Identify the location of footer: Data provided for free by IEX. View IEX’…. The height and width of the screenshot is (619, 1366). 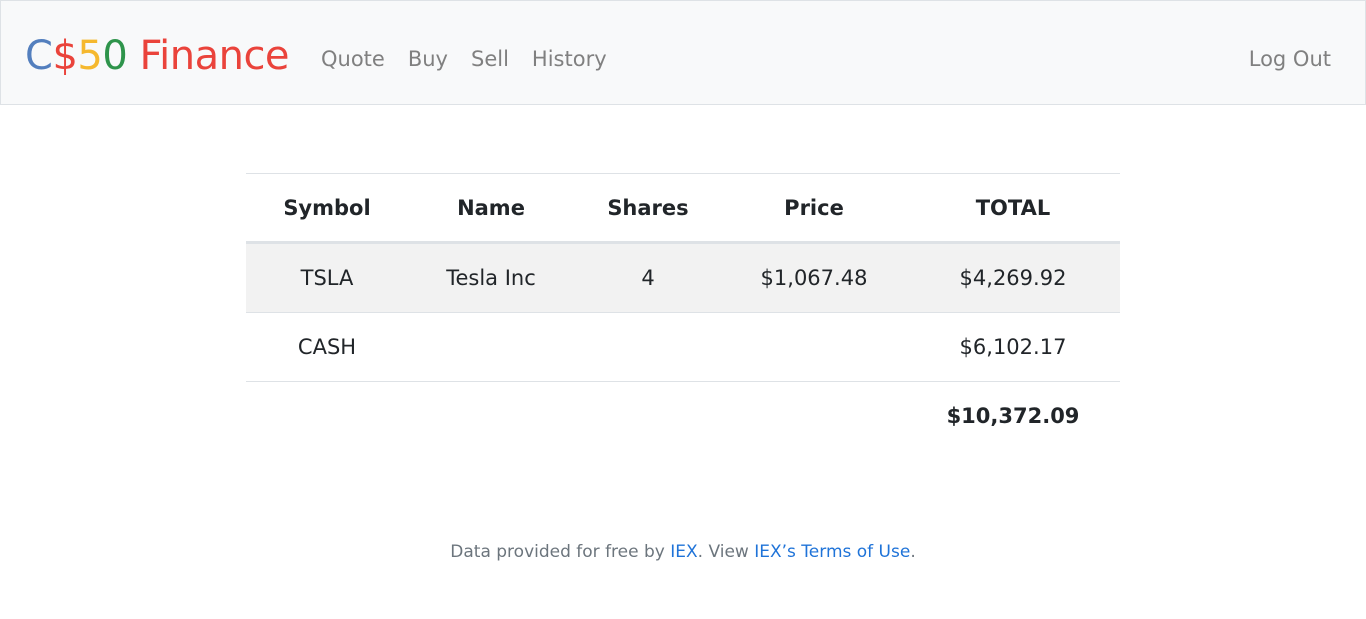
(683, 552).